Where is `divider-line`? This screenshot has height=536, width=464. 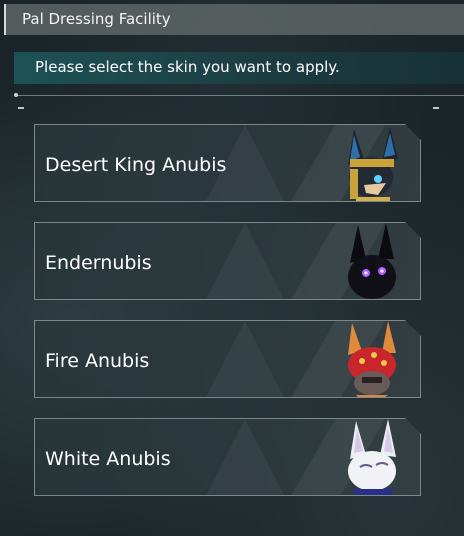
divider-line is located at coordinates (240, 95).